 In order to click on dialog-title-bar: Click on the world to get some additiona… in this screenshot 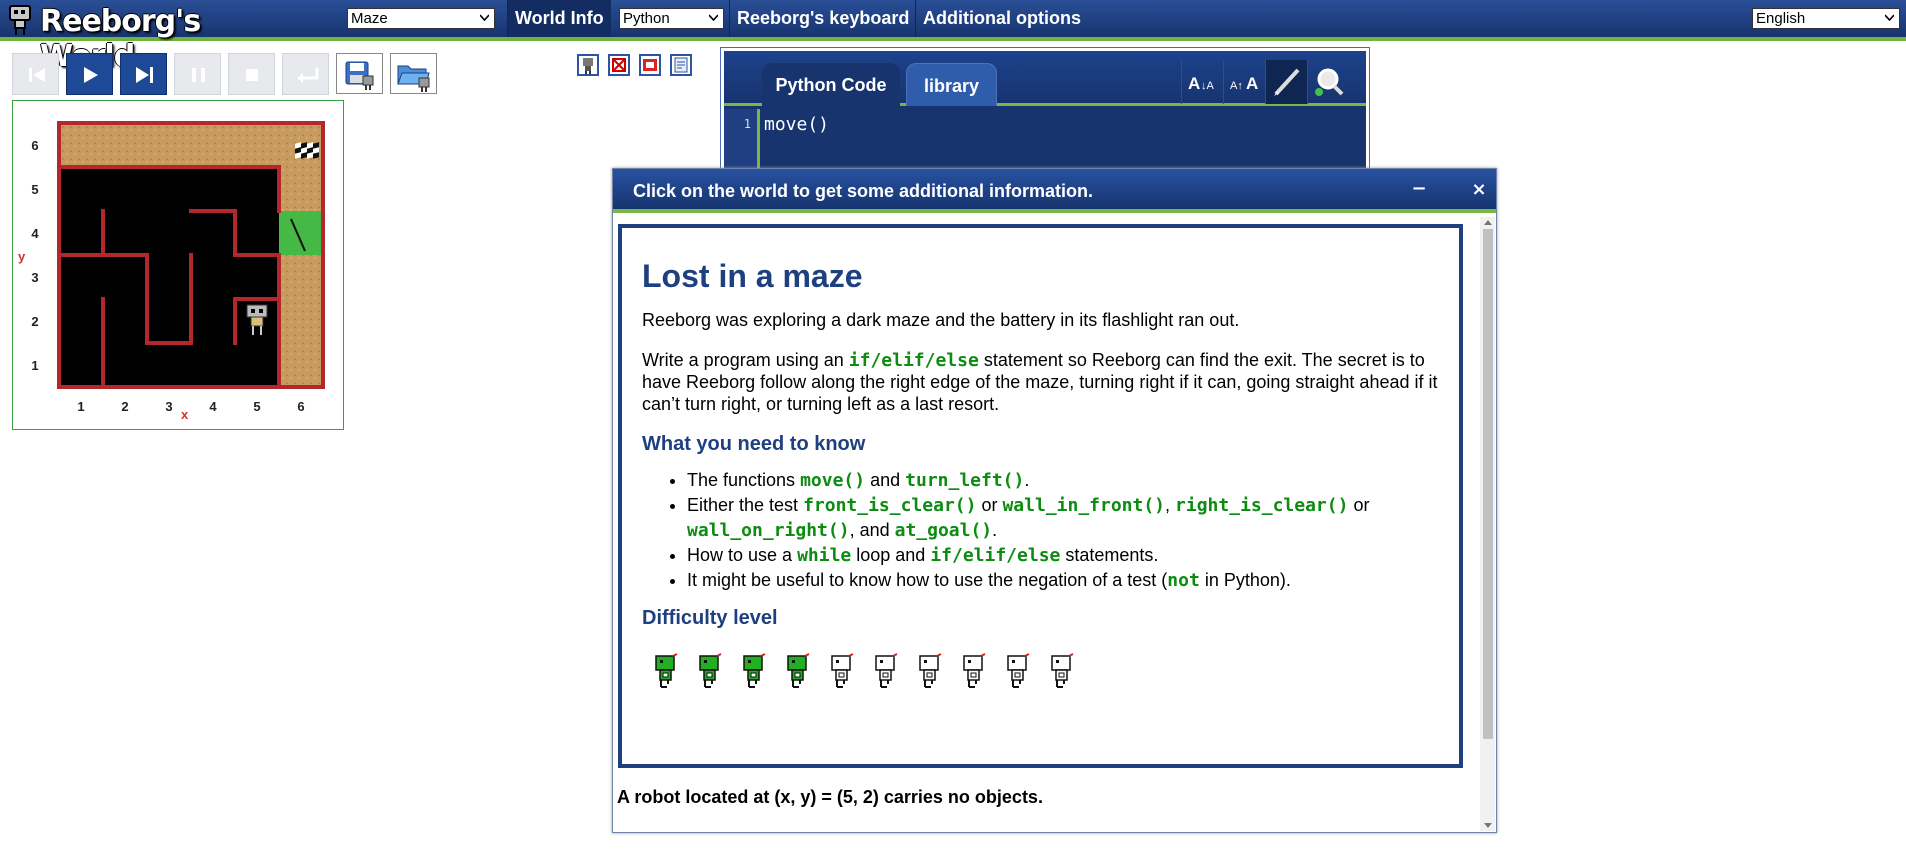, I will do `click(1054, 191)`.